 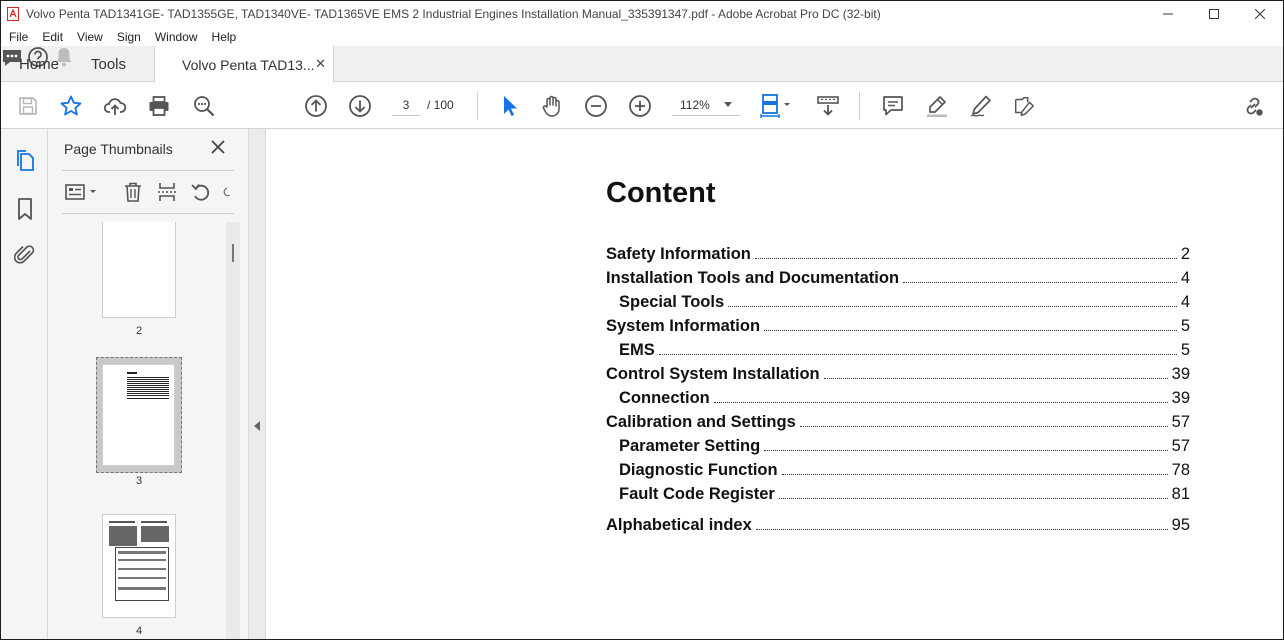 What do you see at coordinates (937, 106) in the screenshot?
I see `highlight-pen-icon` at bounding box center [937, 106].